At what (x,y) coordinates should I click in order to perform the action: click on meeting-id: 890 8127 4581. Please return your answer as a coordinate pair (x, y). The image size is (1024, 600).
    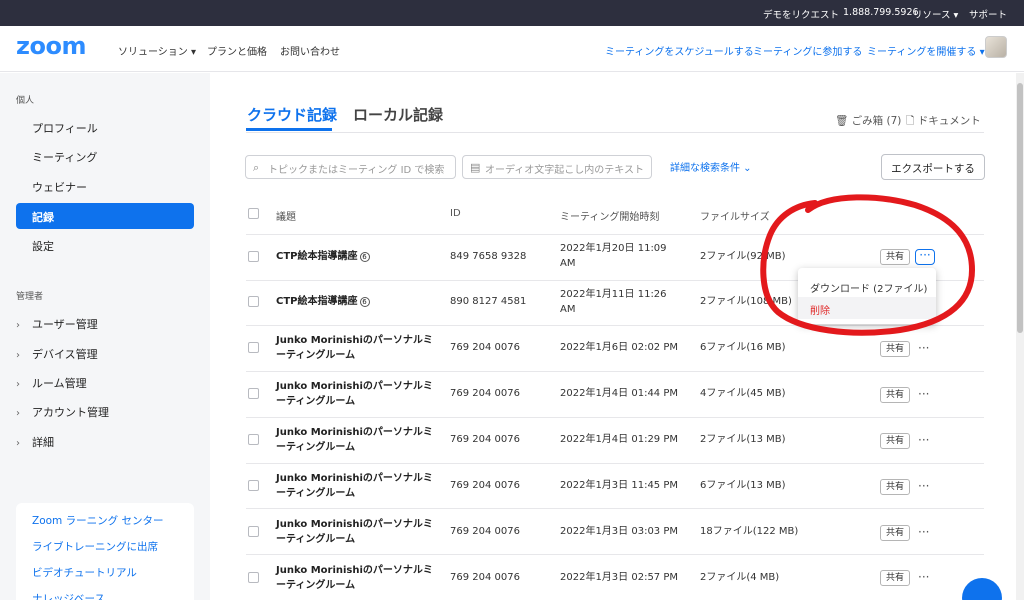
    Looking at the image, I should click on (488, 301).